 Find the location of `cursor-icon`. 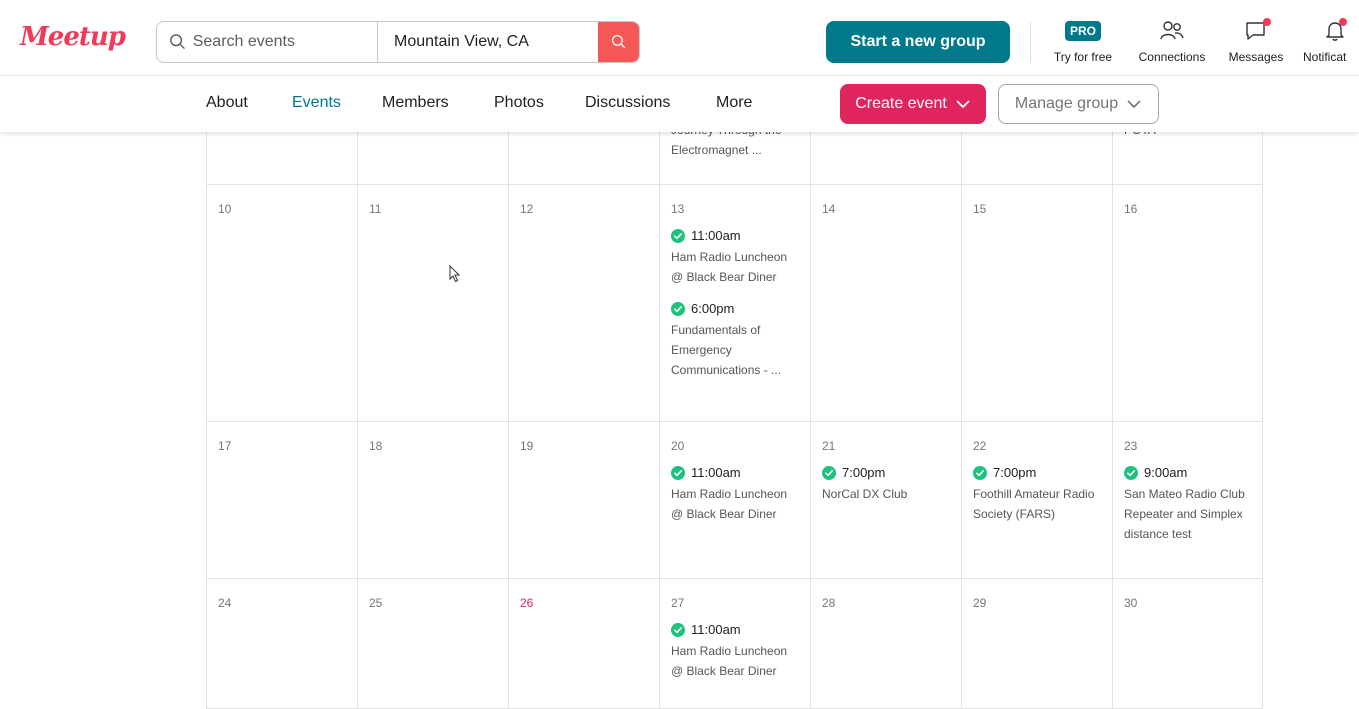

cursor-icon is located at coordinates (455, 274).